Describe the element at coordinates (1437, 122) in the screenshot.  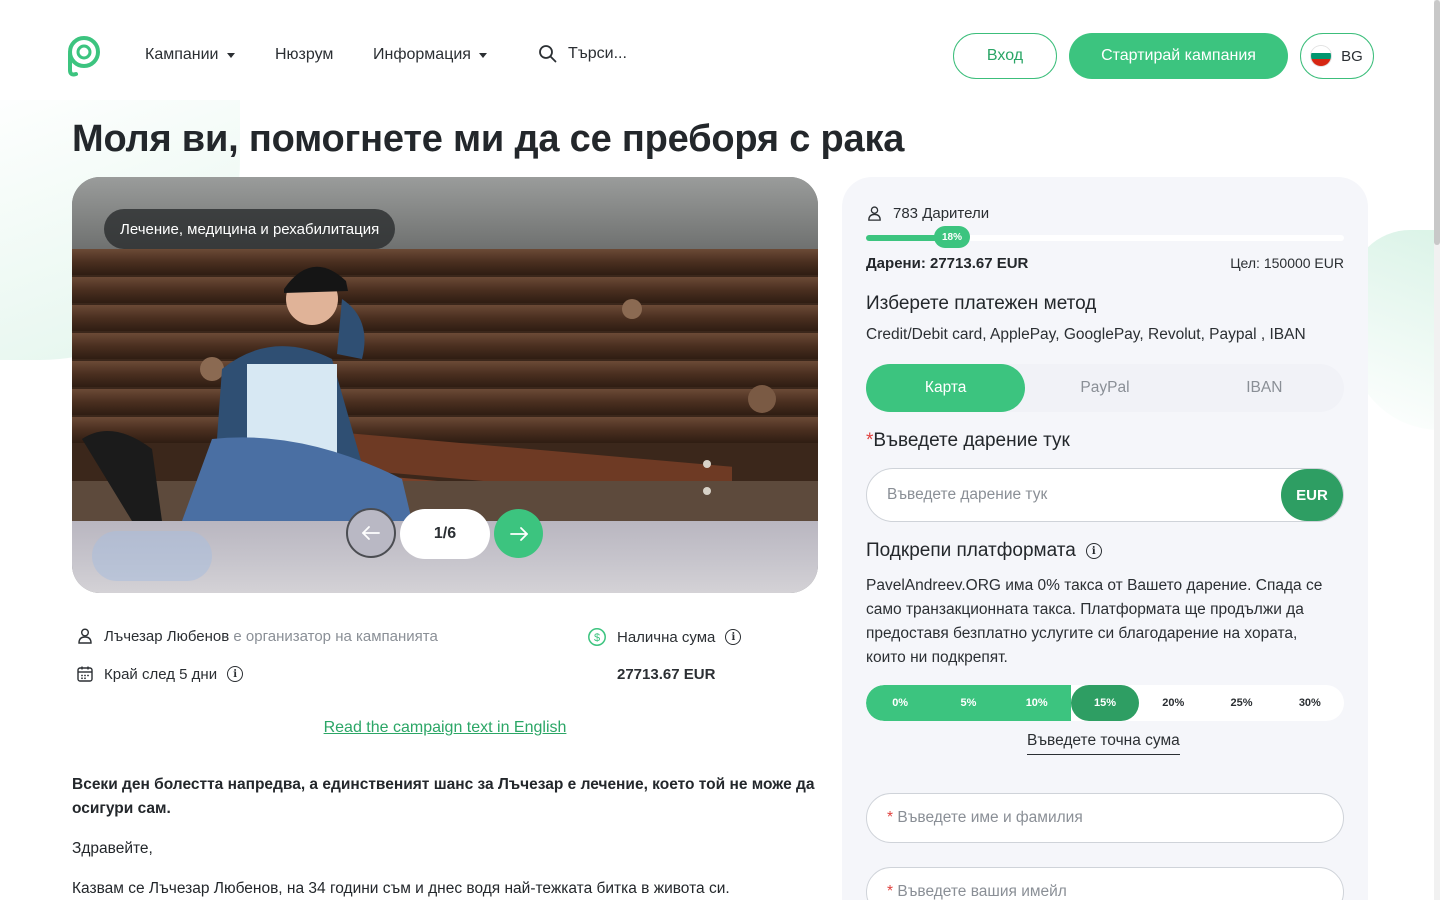
I see `scrollbar-thumb` at that location.